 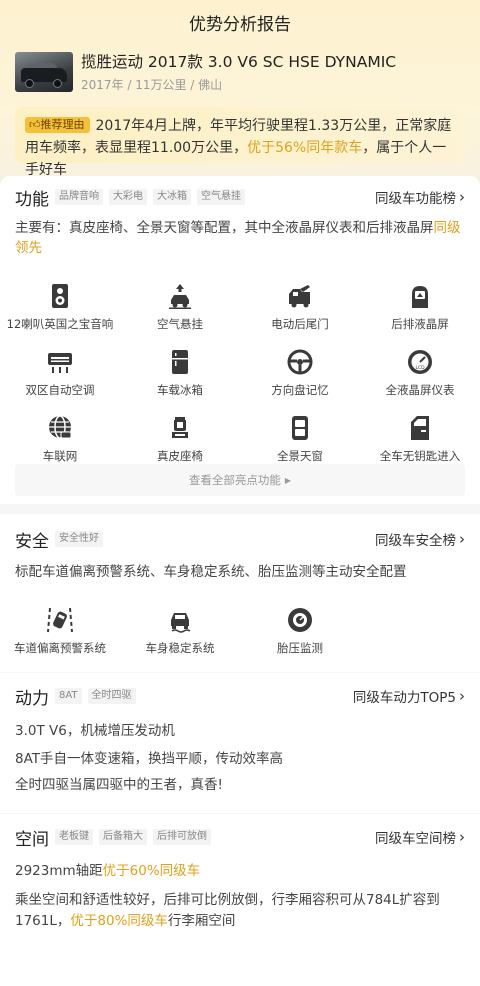 I want to click on feature-item: 12喇叭英国之宝音响, so click(x=60, y=307).